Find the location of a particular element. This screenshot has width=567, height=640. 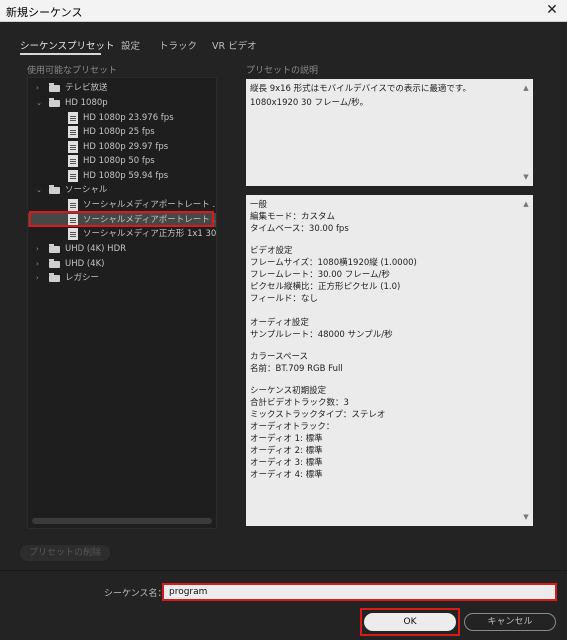

details-line: ピクセル縦横比：正方形ピクセル (1.0) is located at coordinates (325, 287).